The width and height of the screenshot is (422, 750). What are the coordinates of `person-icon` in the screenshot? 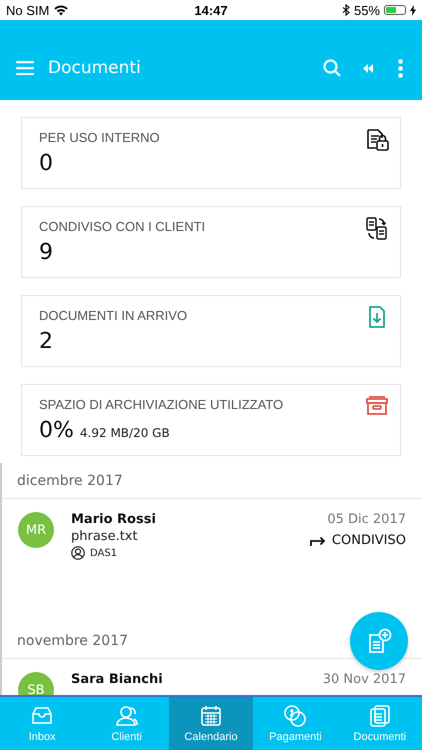 It's located at (78, 553).